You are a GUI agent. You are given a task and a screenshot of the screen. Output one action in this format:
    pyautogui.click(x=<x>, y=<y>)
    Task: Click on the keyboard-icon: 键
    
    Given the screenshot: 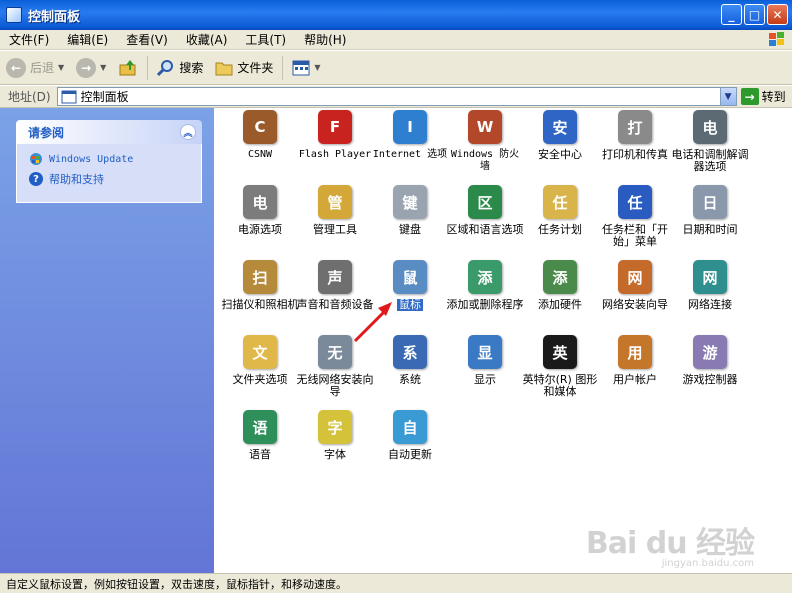 What is the action you would take?
    pyautogui.click(x=410, y=202)
    